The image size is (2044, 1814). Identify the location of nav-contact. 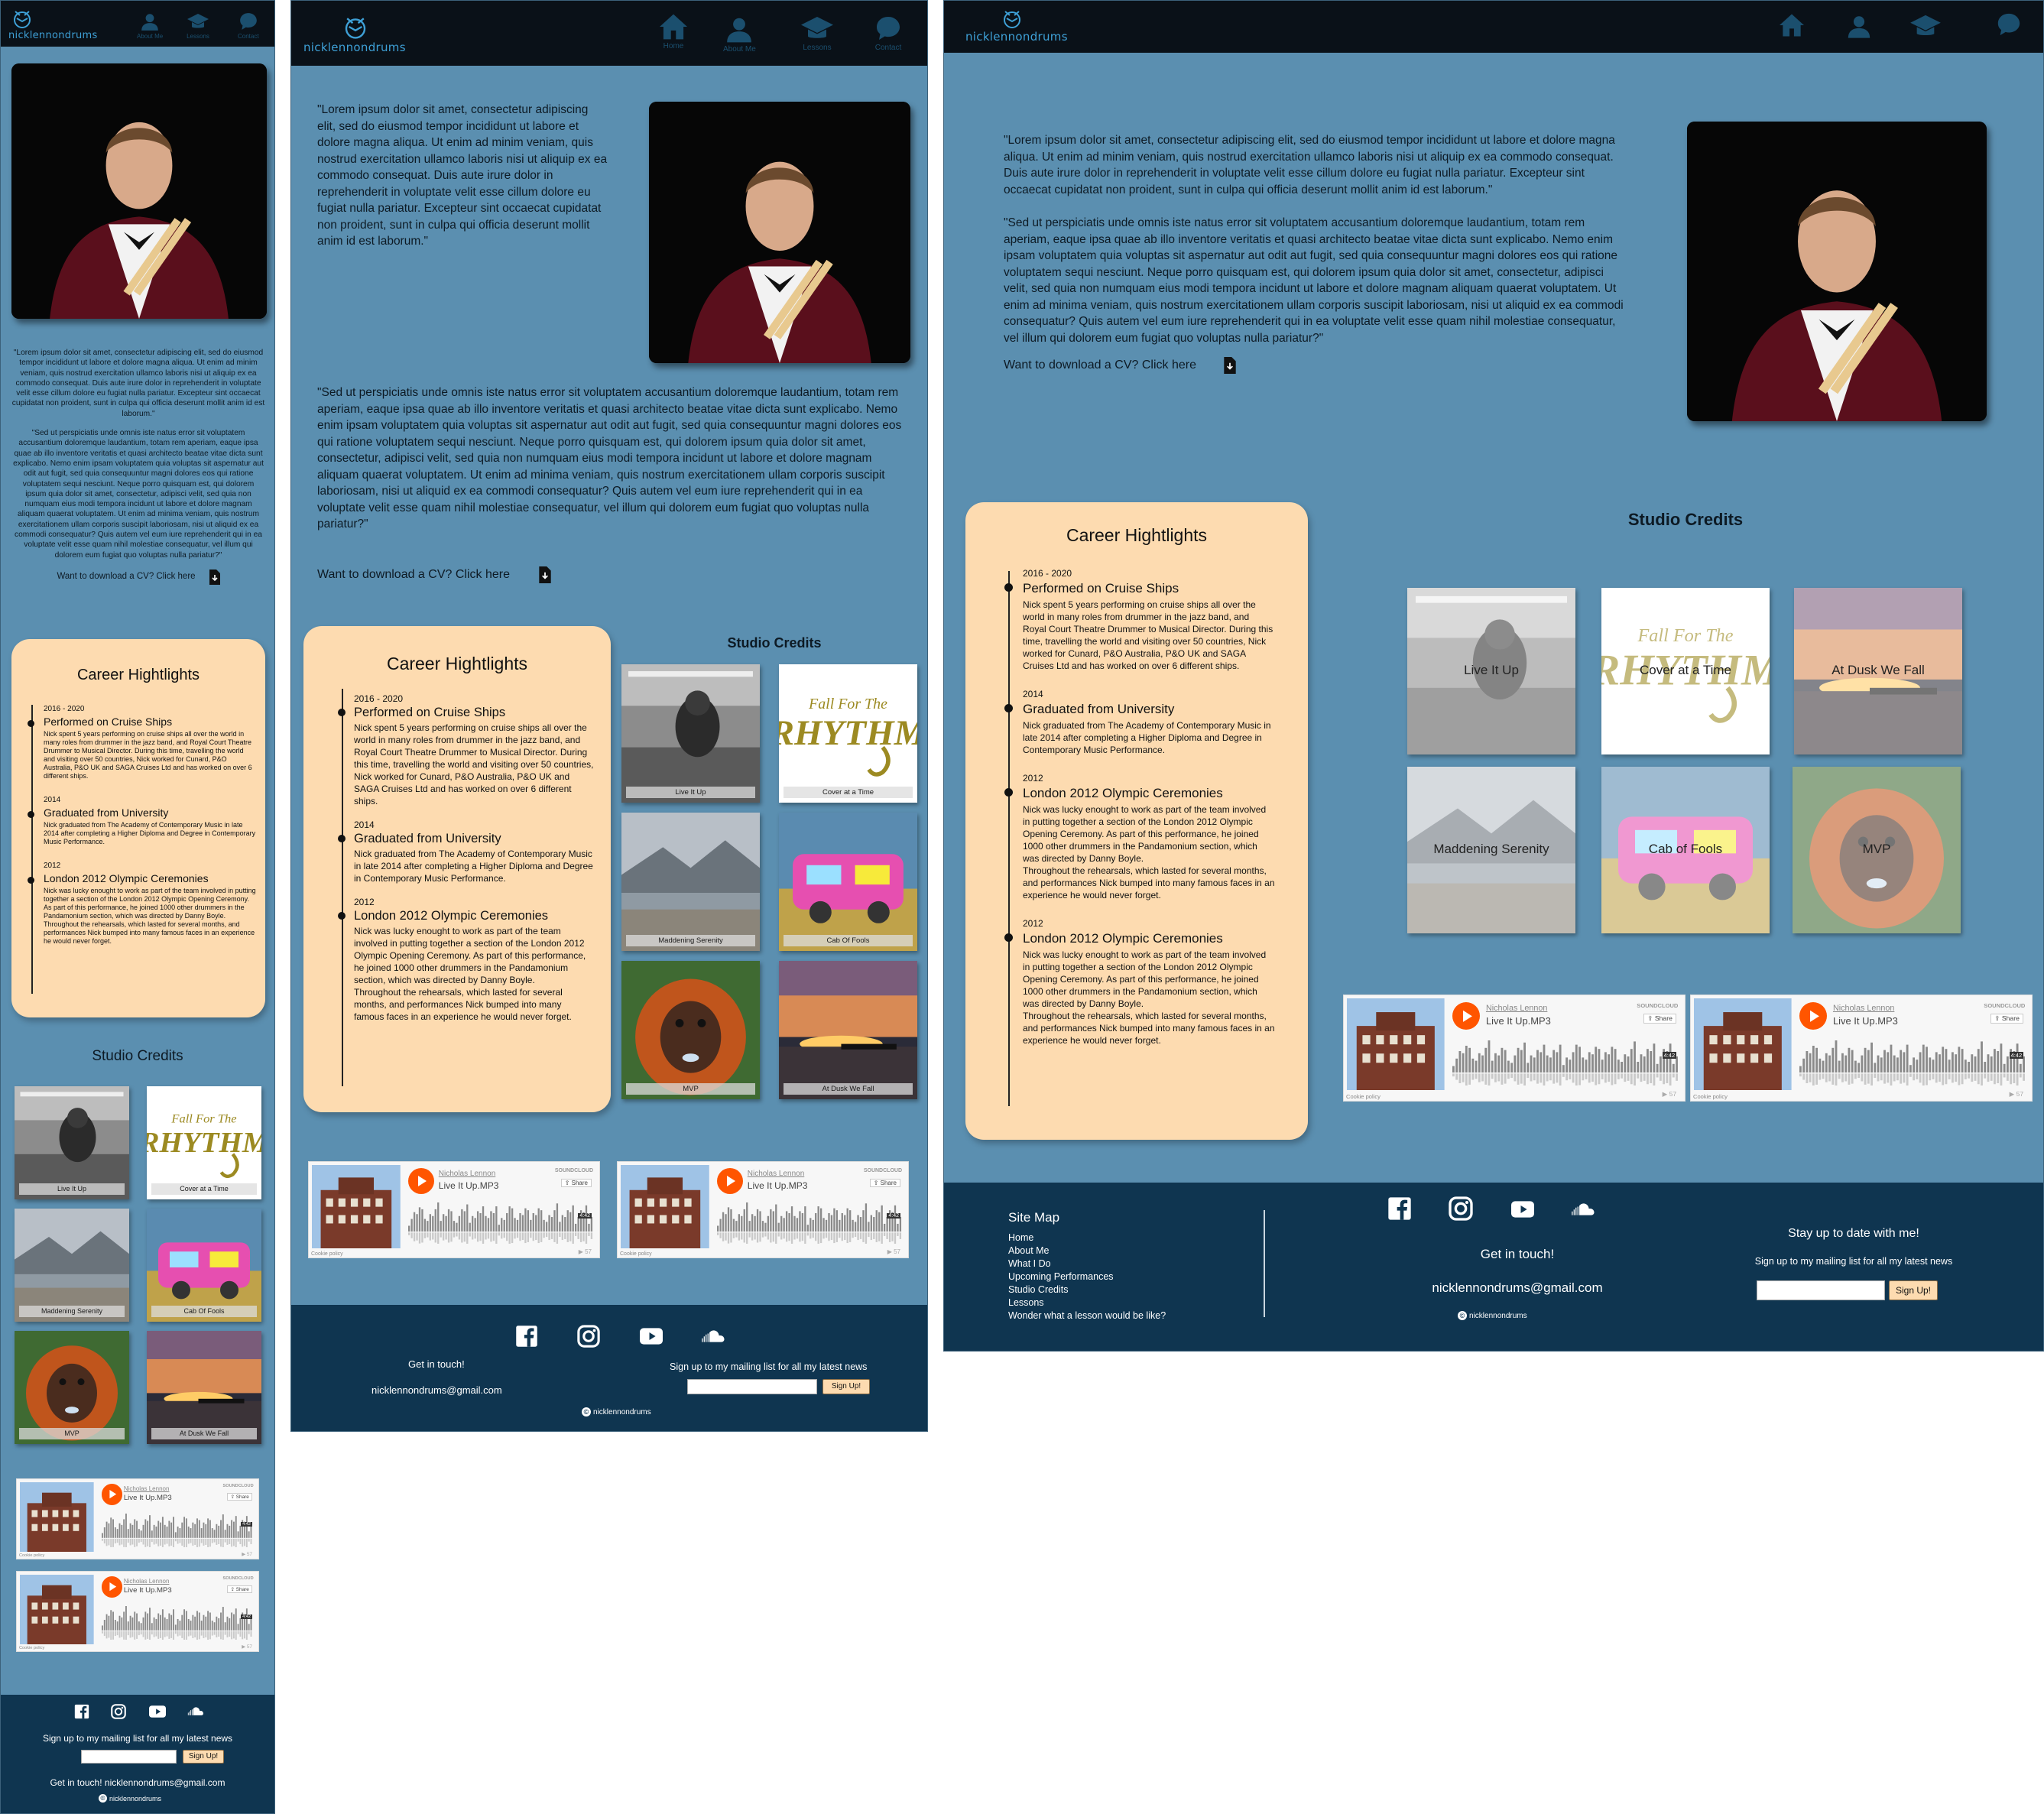
(2009, 24).